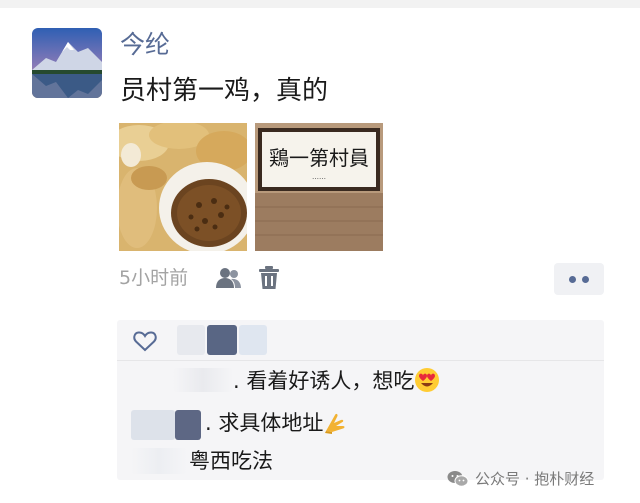 The height and width of the screenshot is (503, 640). I want to click on top-divider, so click(320, 4).